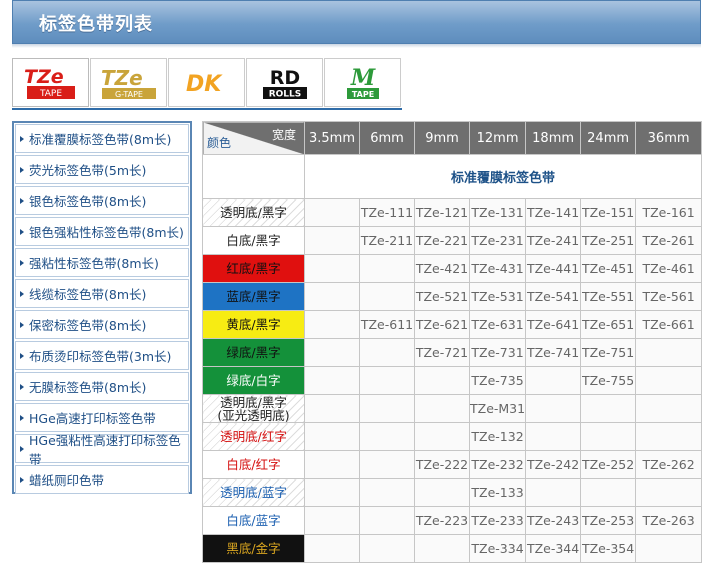 Image resolution: width=711 pixels, height=571 pixels. Describe the element at coordinates (669, 268) in the screenshot. I see `tape-code-cell: TZe-461` at that location.